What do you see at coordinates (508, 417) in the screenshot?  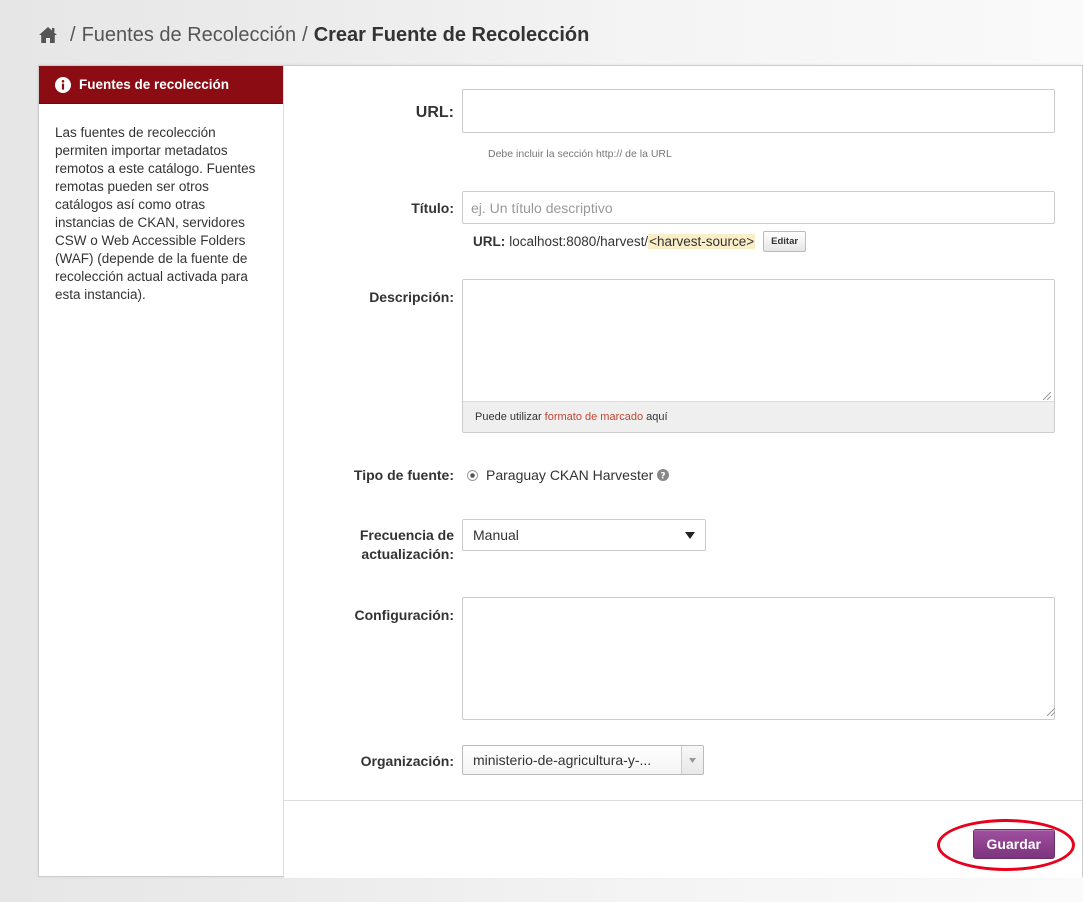 I see `markdown-hint-prefix: Puede utilizar` at bounding box center [508, 417].